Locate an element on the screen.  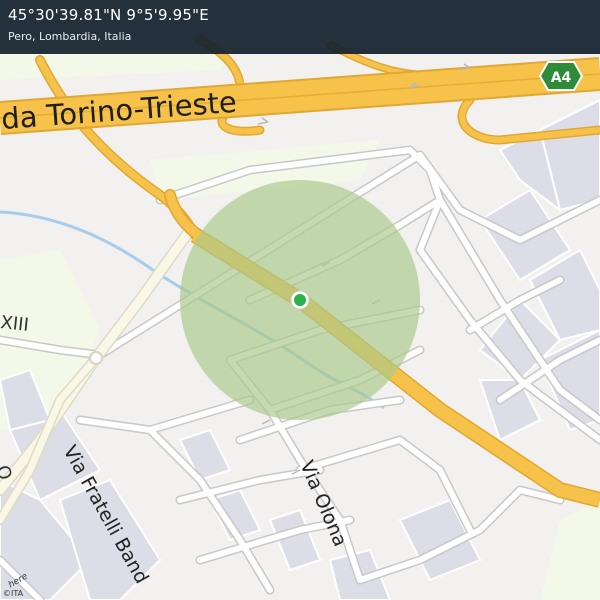
a4-highway-shield: A4 is located at coordinates (561, 76).